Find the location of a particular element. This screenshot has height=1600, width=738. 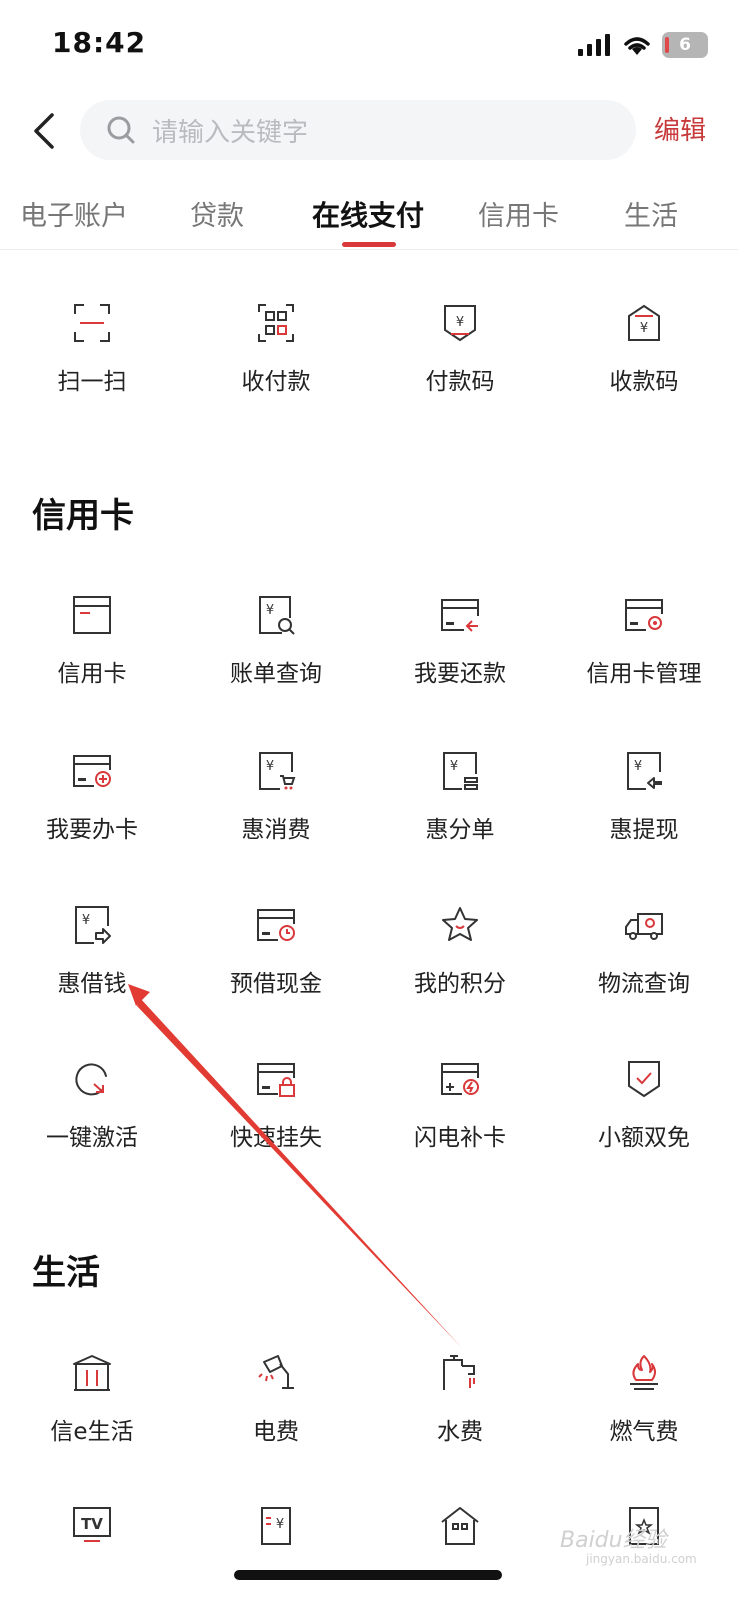

grid-item-repay: 我要还款 is located at coordinates (460, 654).